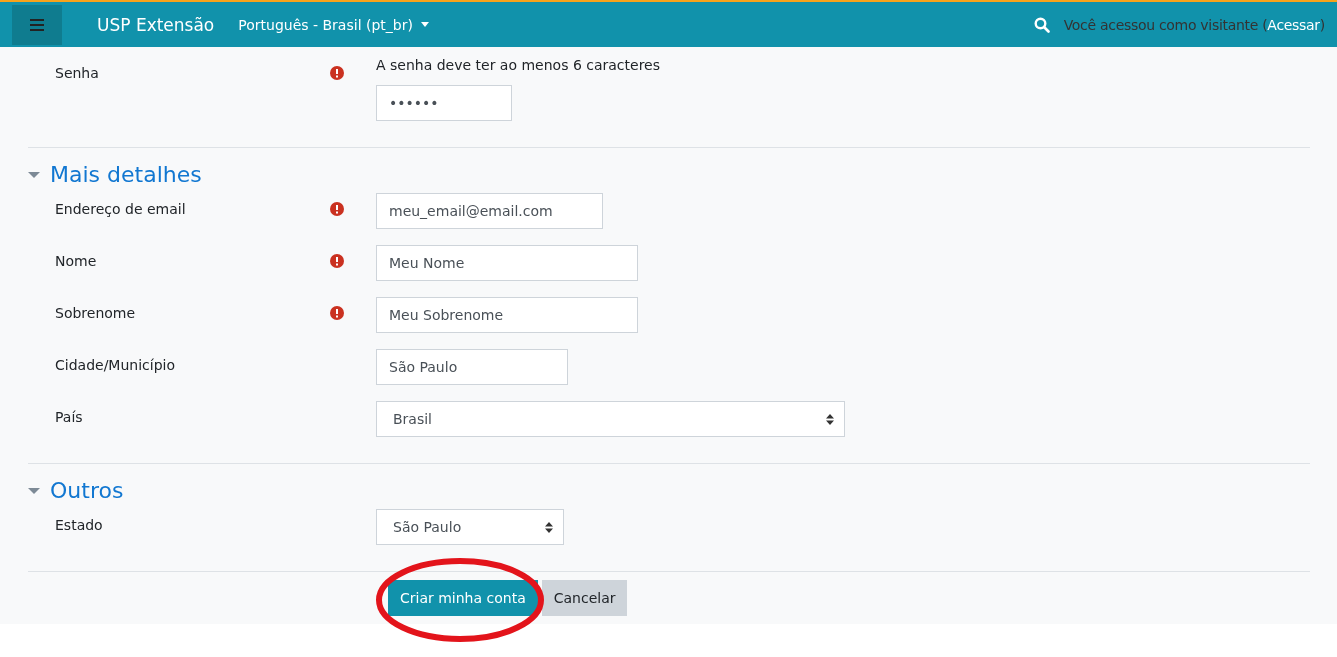  Describe the element at coordinates (87, 490) in the screenshot. I see `section-title: Outros` at that location.